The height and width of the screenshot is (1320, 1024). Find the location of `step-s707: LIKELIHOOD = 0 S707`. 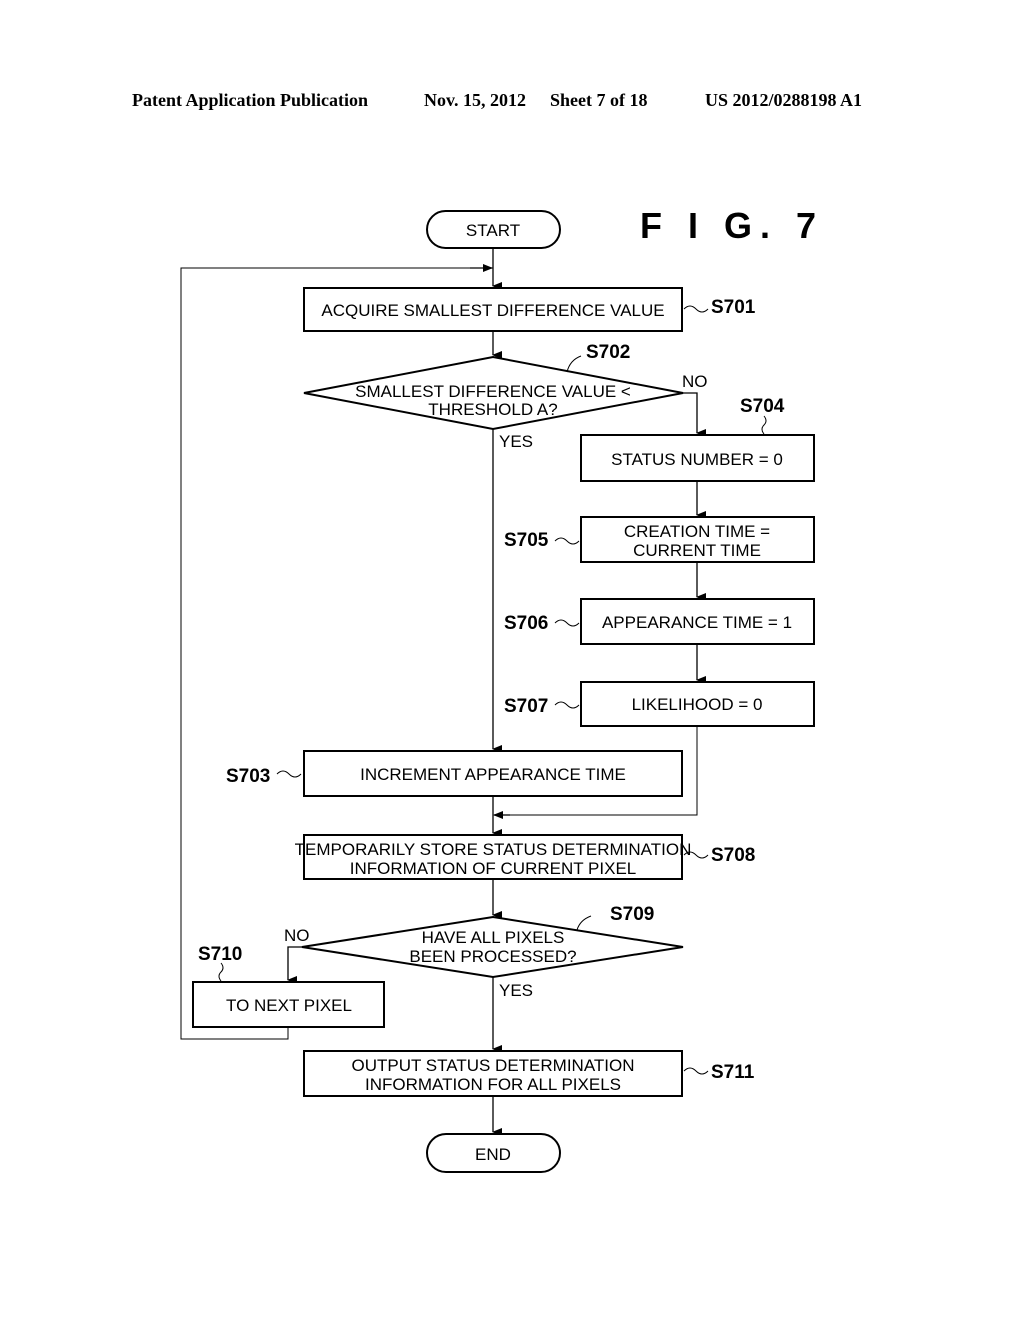

step-s707: LIKELIHOOD = 0 S707 is located at coordinates (659, 704).